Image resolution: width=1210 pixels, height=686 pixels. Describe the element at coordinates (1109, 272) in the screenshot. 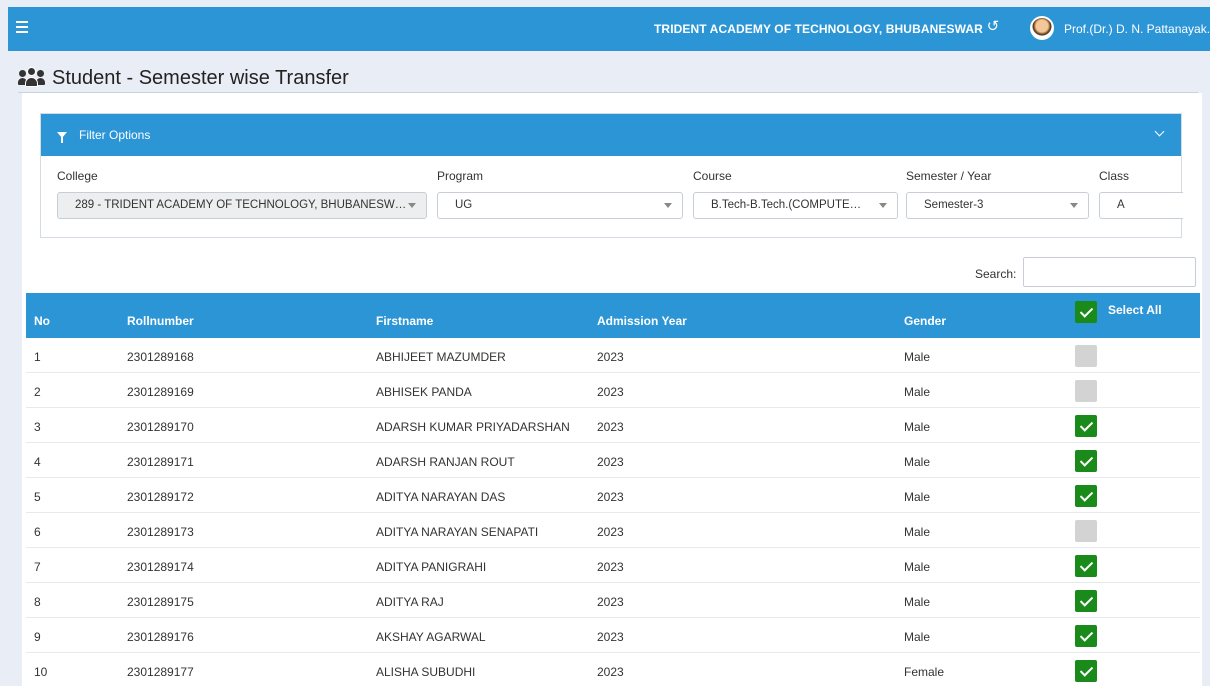

I see `search-input` at that location.